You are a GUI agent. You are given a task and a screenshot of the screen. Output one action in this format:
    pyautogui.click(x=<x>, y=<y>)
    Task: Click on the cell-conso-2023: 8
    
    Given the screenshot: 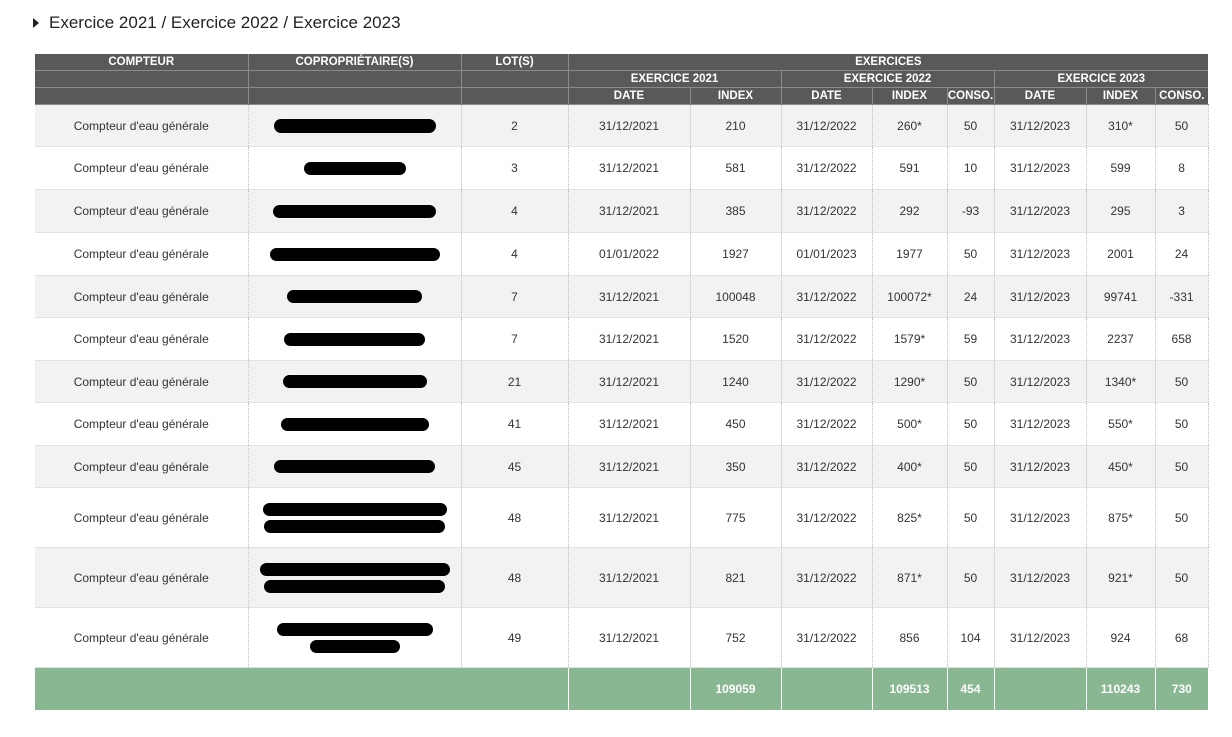 What is the action you would take?
    pyautogui.click(x=1182, y=168)
    